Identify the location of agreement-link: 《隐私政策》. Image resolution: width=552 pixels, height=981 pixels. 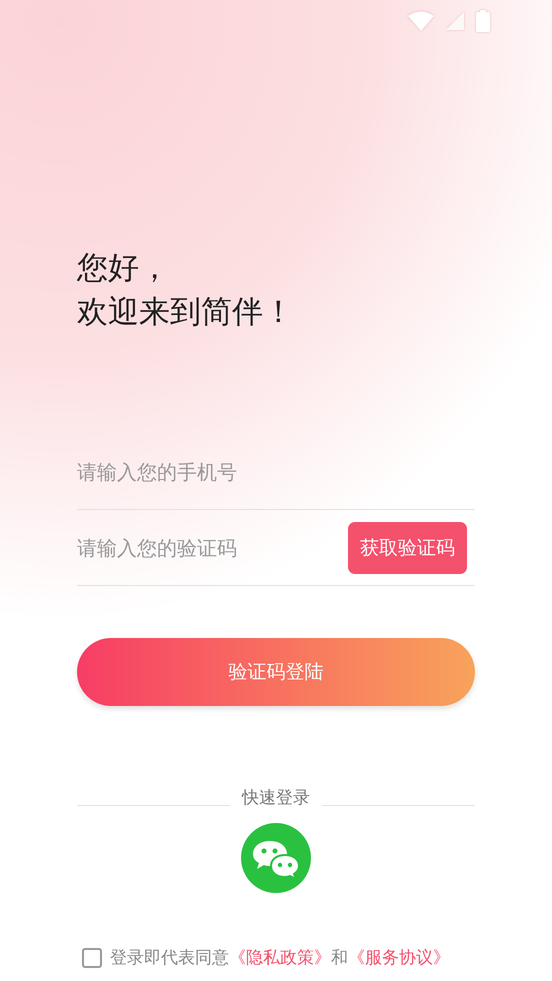
(280, 958).